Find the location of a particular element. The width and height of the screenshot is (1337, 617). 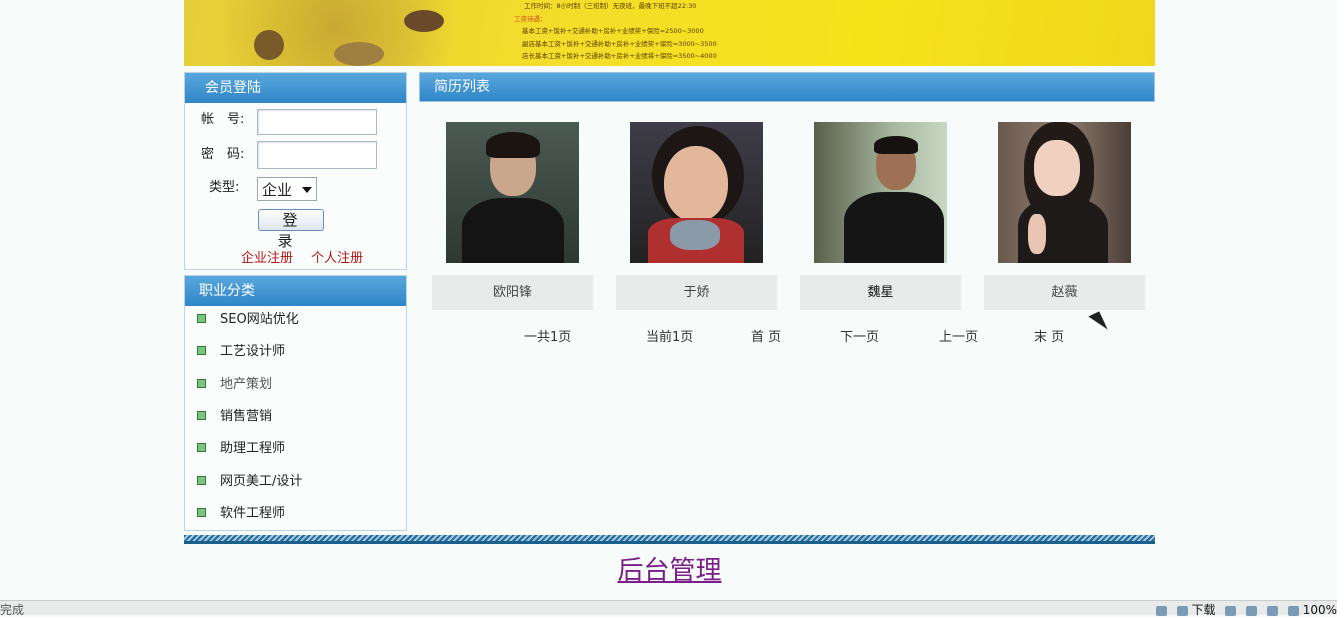

category-item: 网页美工/设计 is located at coordinates (249, 482).